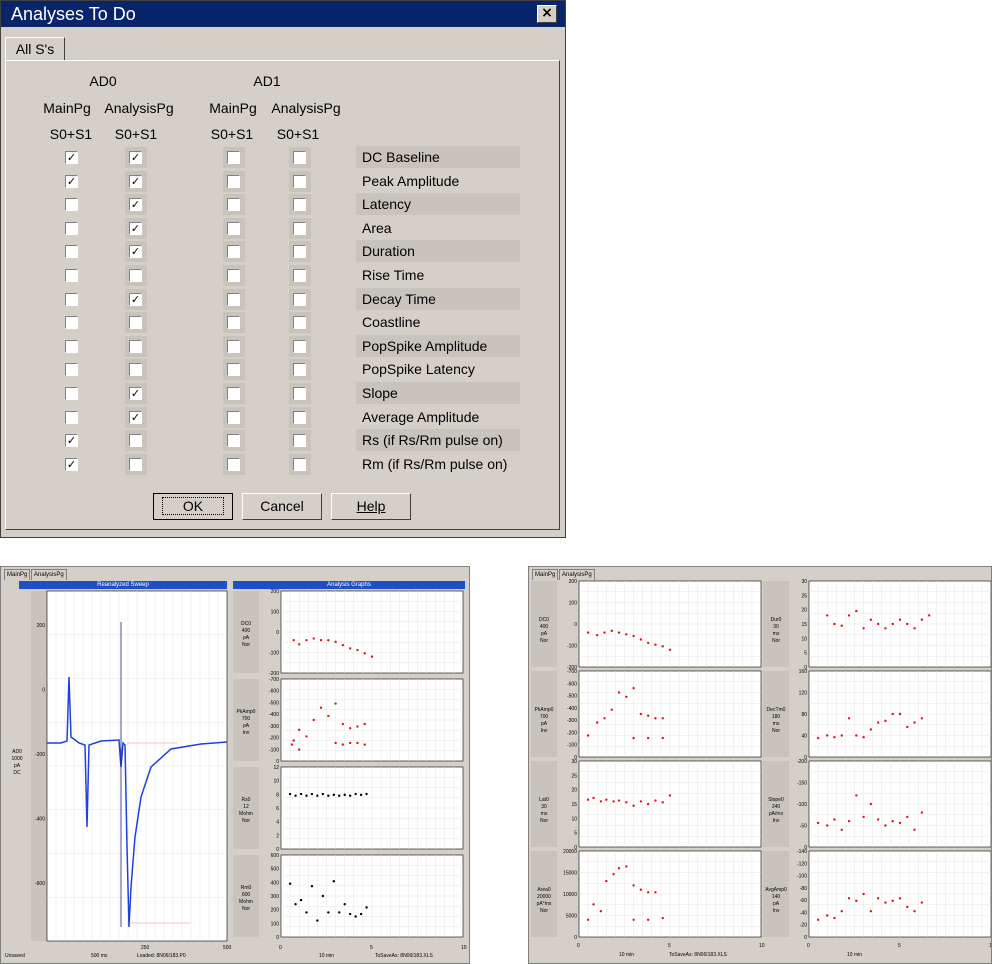 This screenshot has width=992, height=964. What do you see at coordinates (803, 827) in the screenshot?
I see `y-tick-label: -50` at bounding box center [803, 827].